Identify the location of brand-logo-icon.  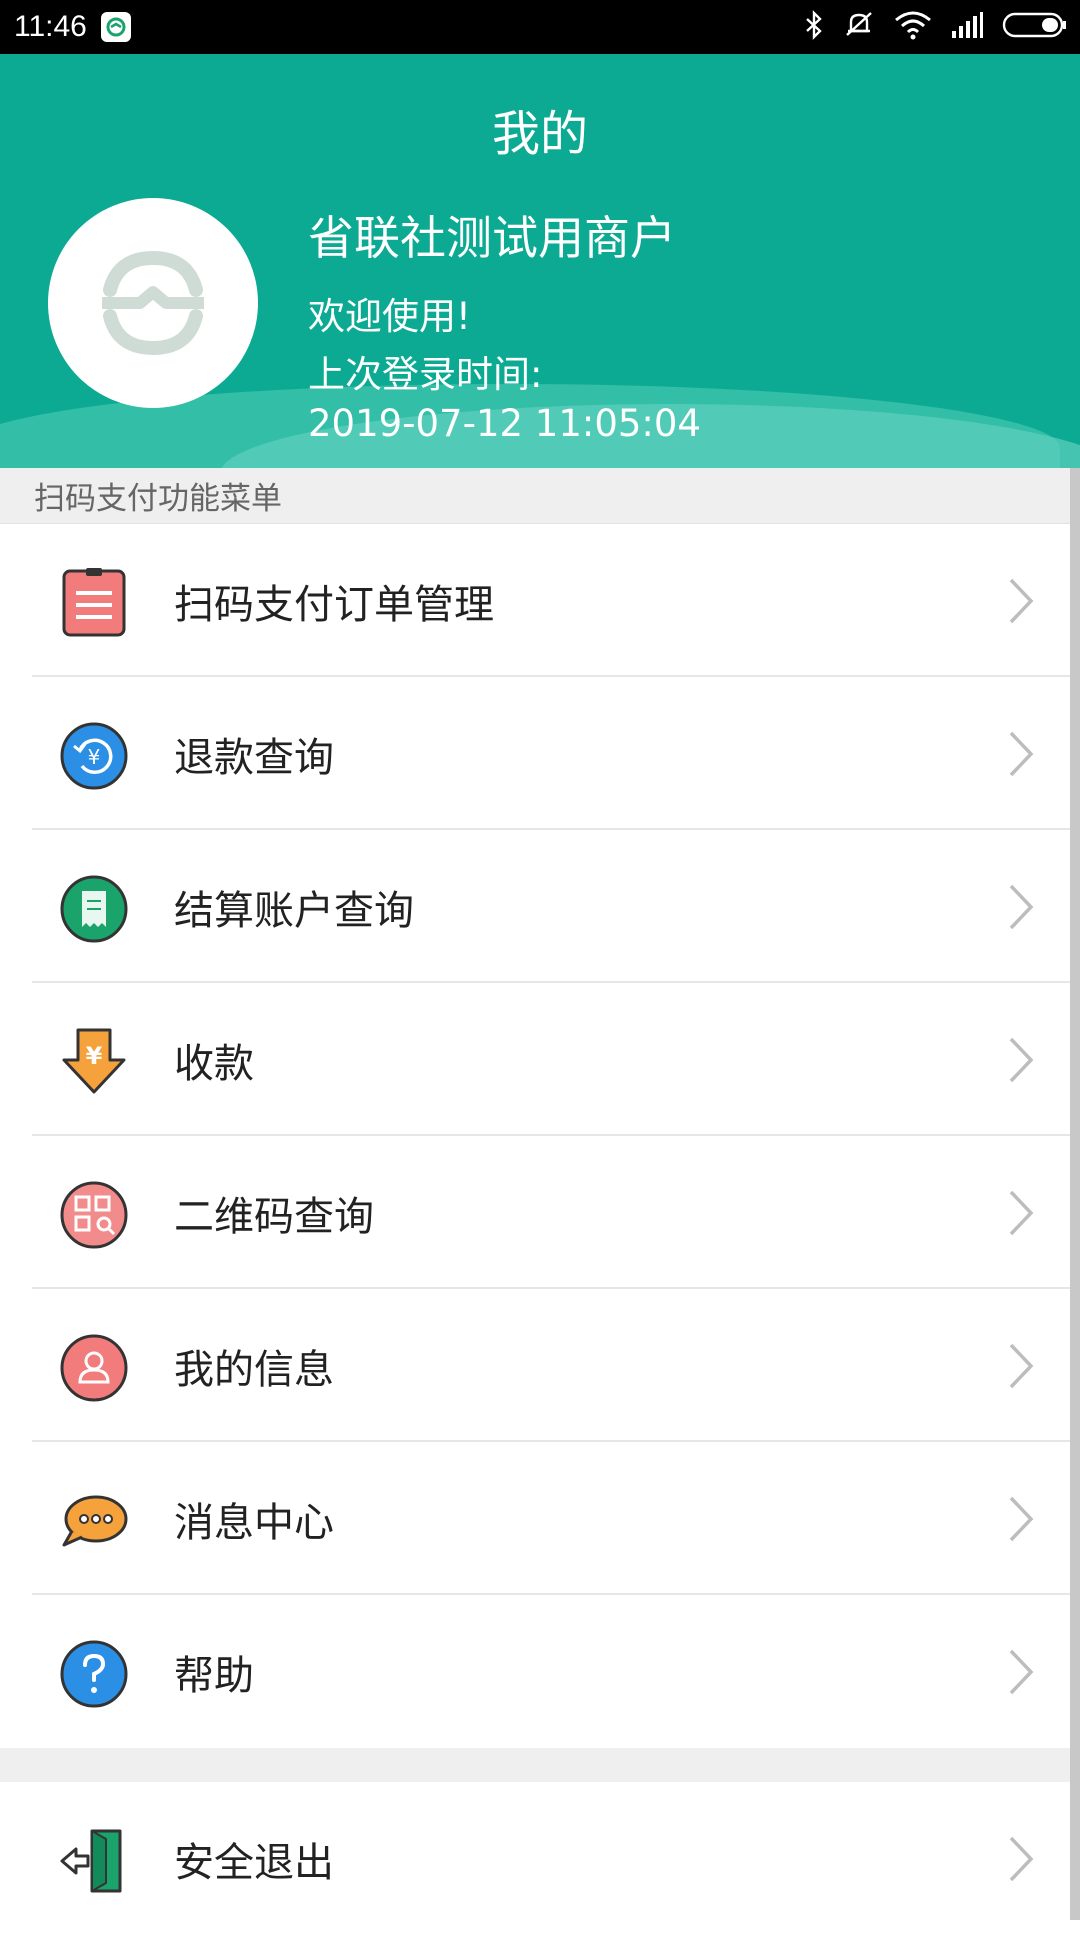
(153, 303).